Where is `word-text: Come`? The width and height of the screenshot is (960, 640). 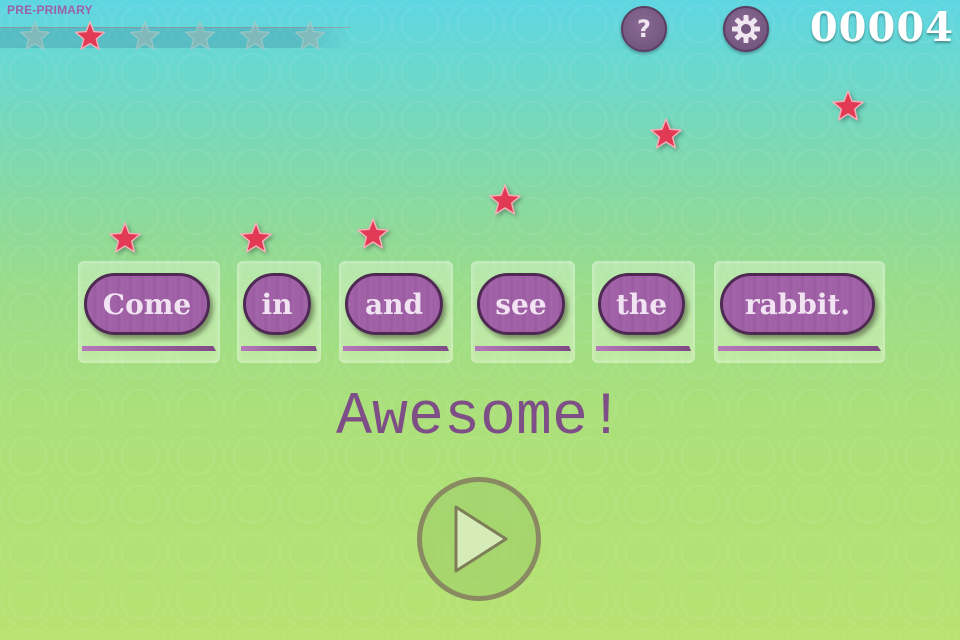
word-text: Come is located at coordinates (147, 304).